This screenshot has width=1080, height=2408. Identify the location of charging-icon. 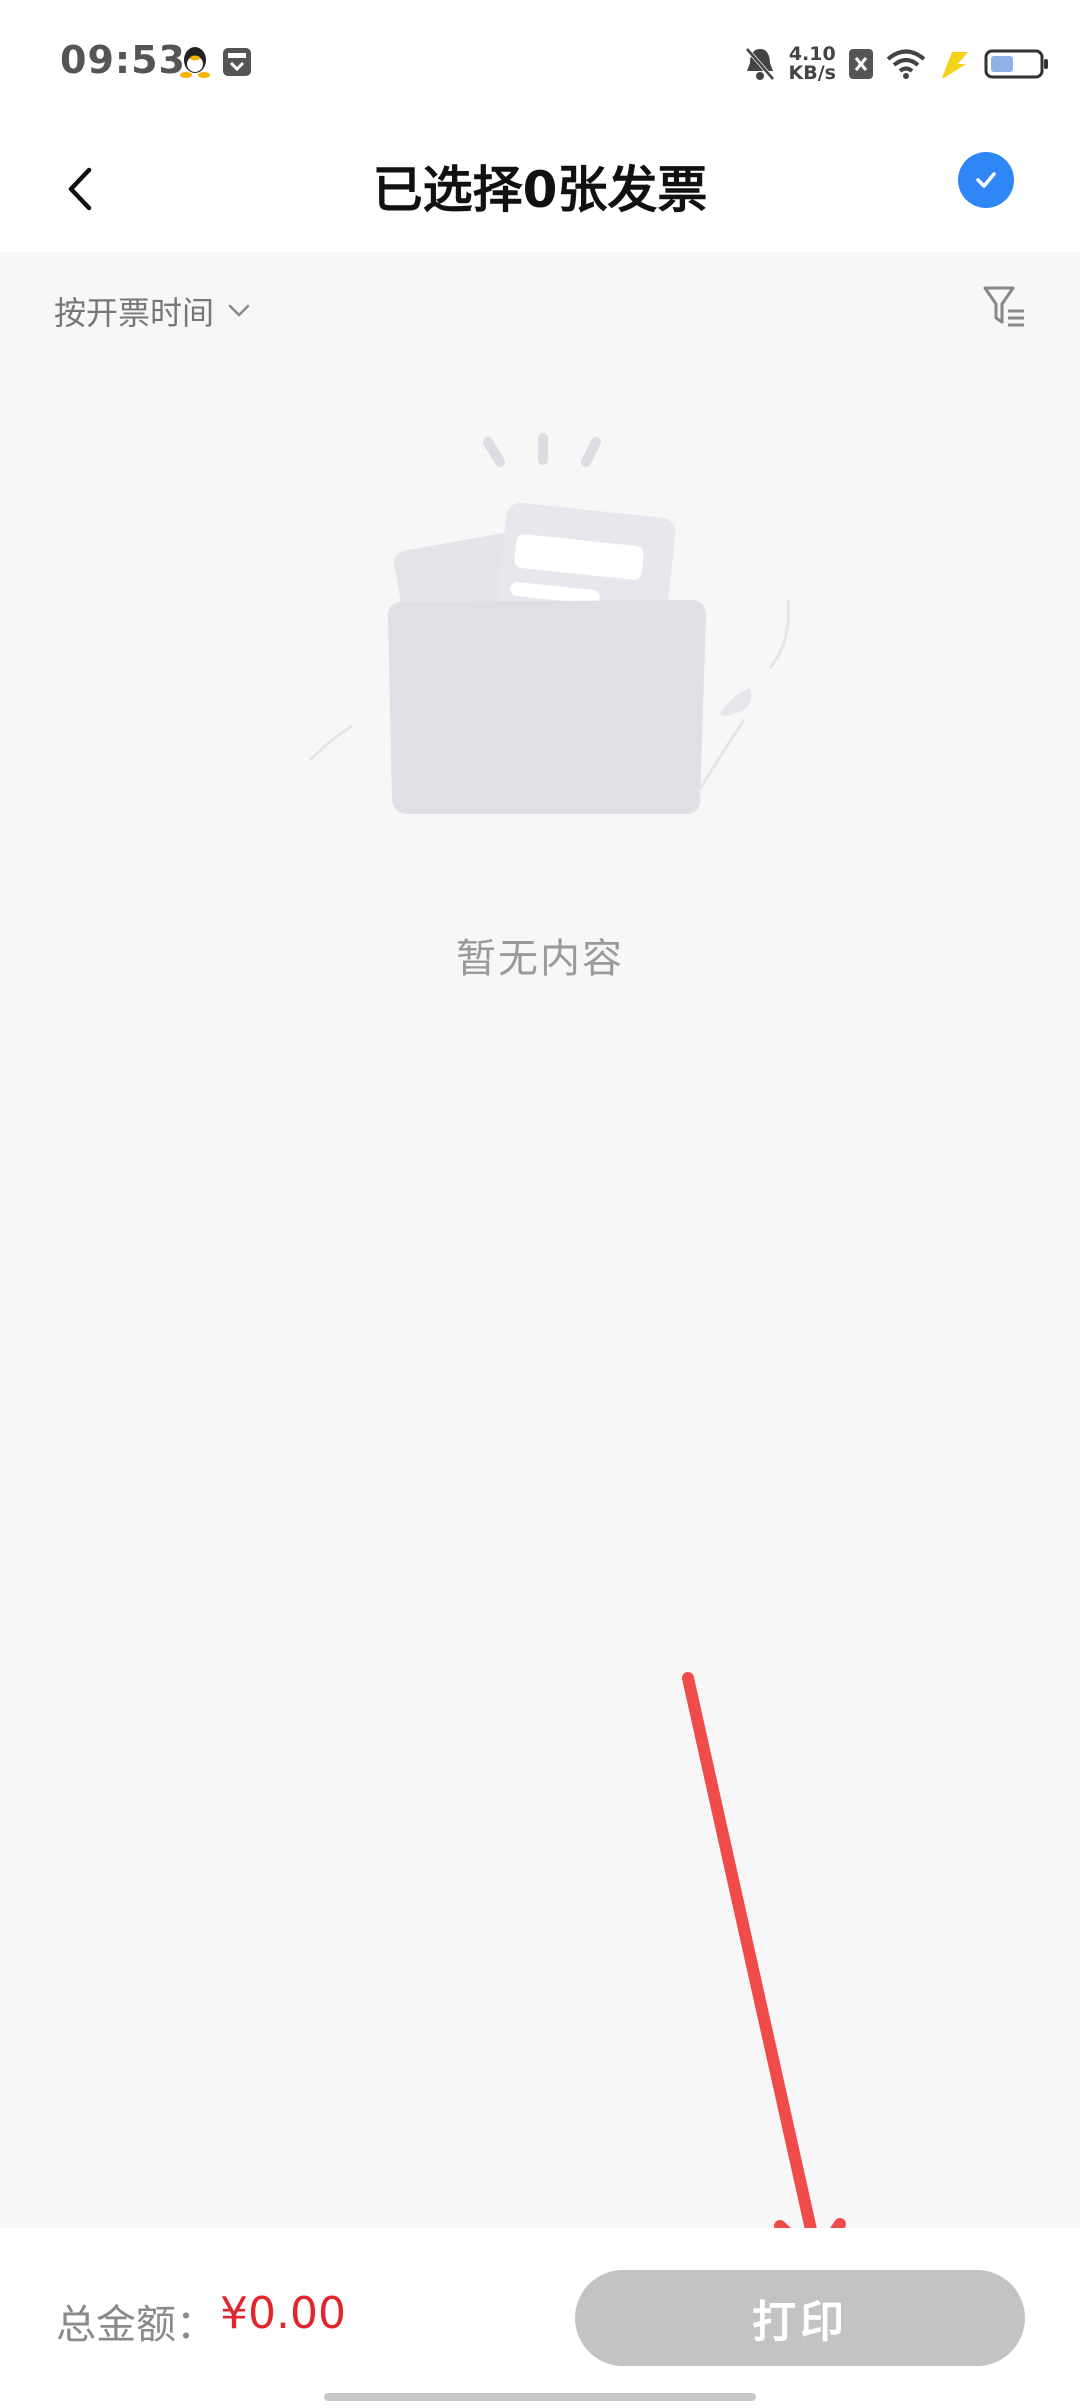
(955, 65).